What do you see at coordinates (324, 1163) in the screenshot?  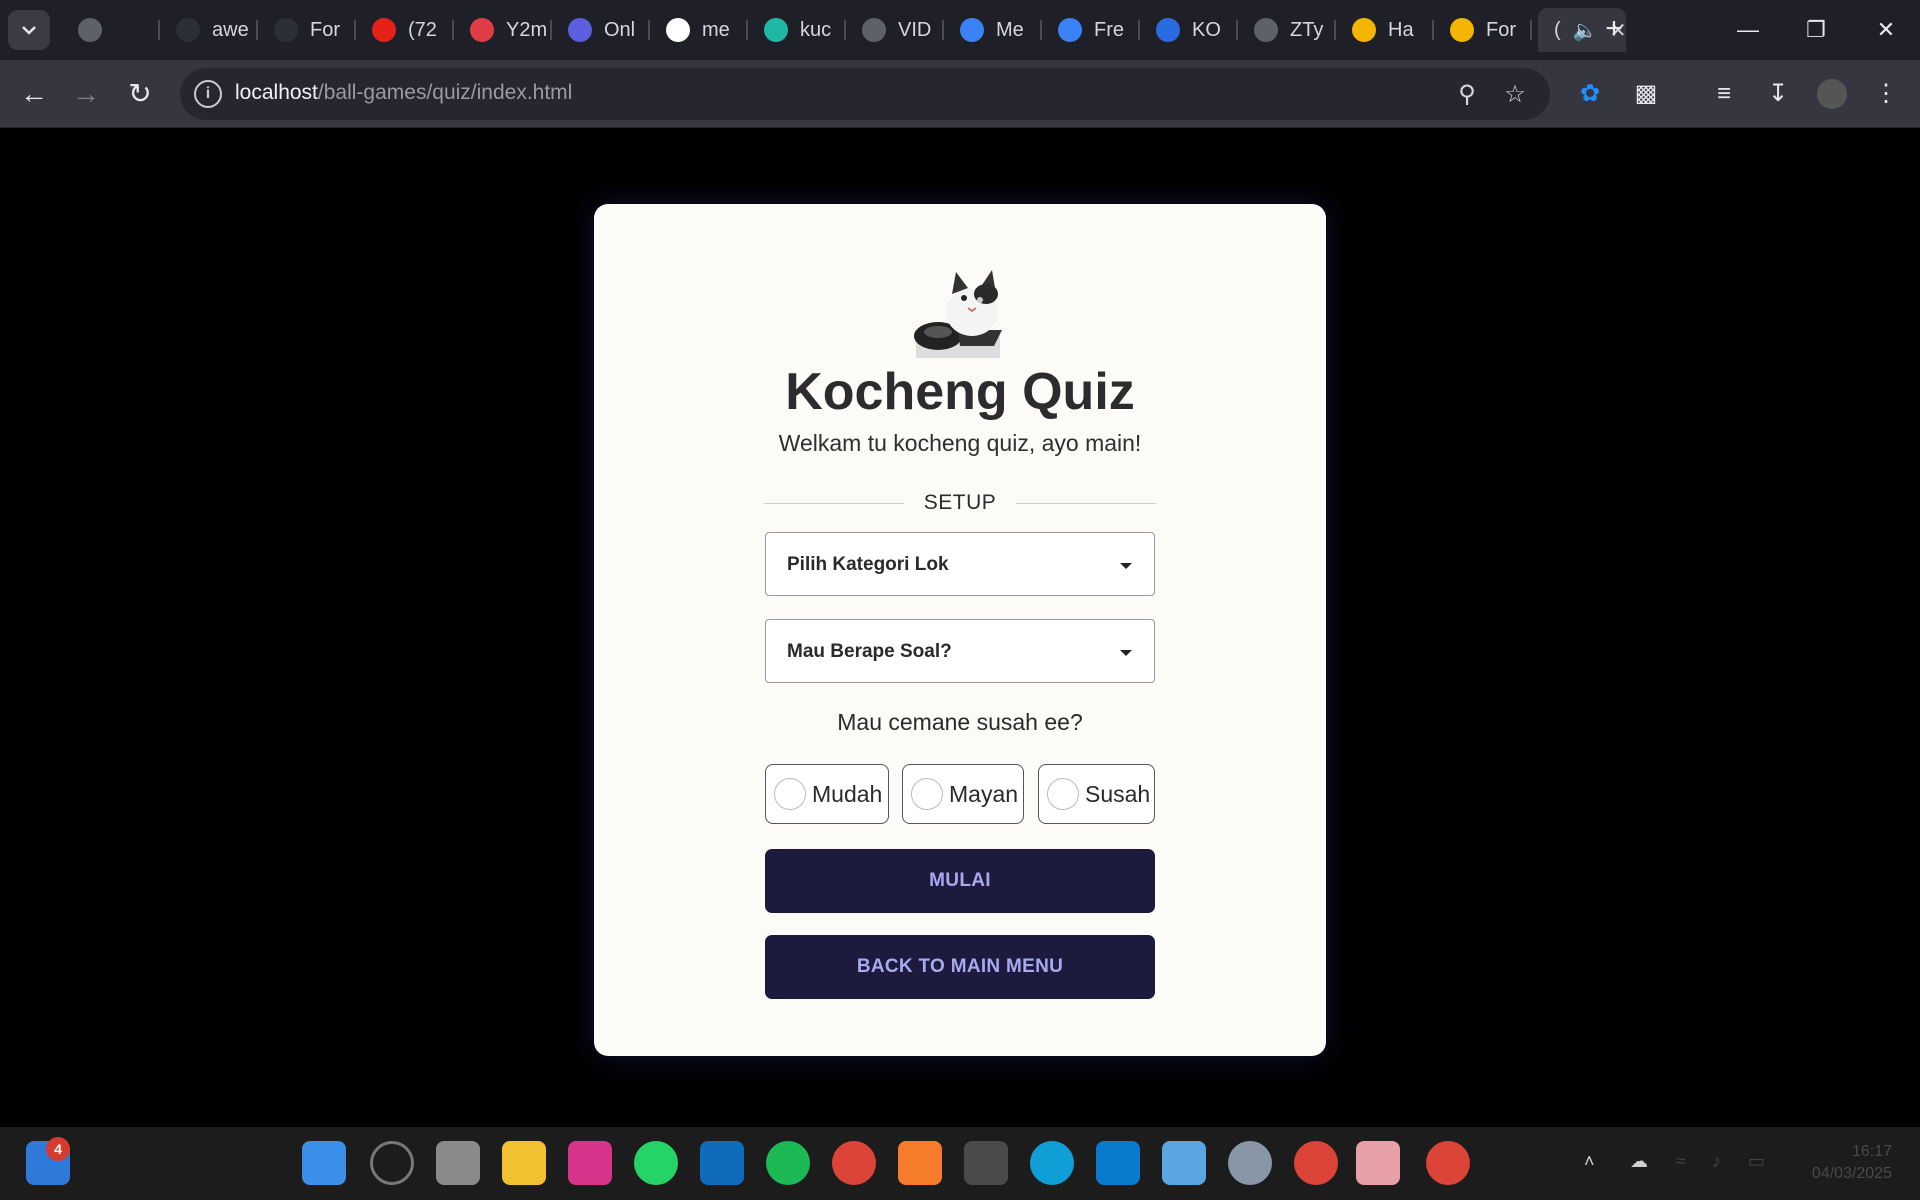 I see `start-menu-icon` at bounding box center [324, 1163].